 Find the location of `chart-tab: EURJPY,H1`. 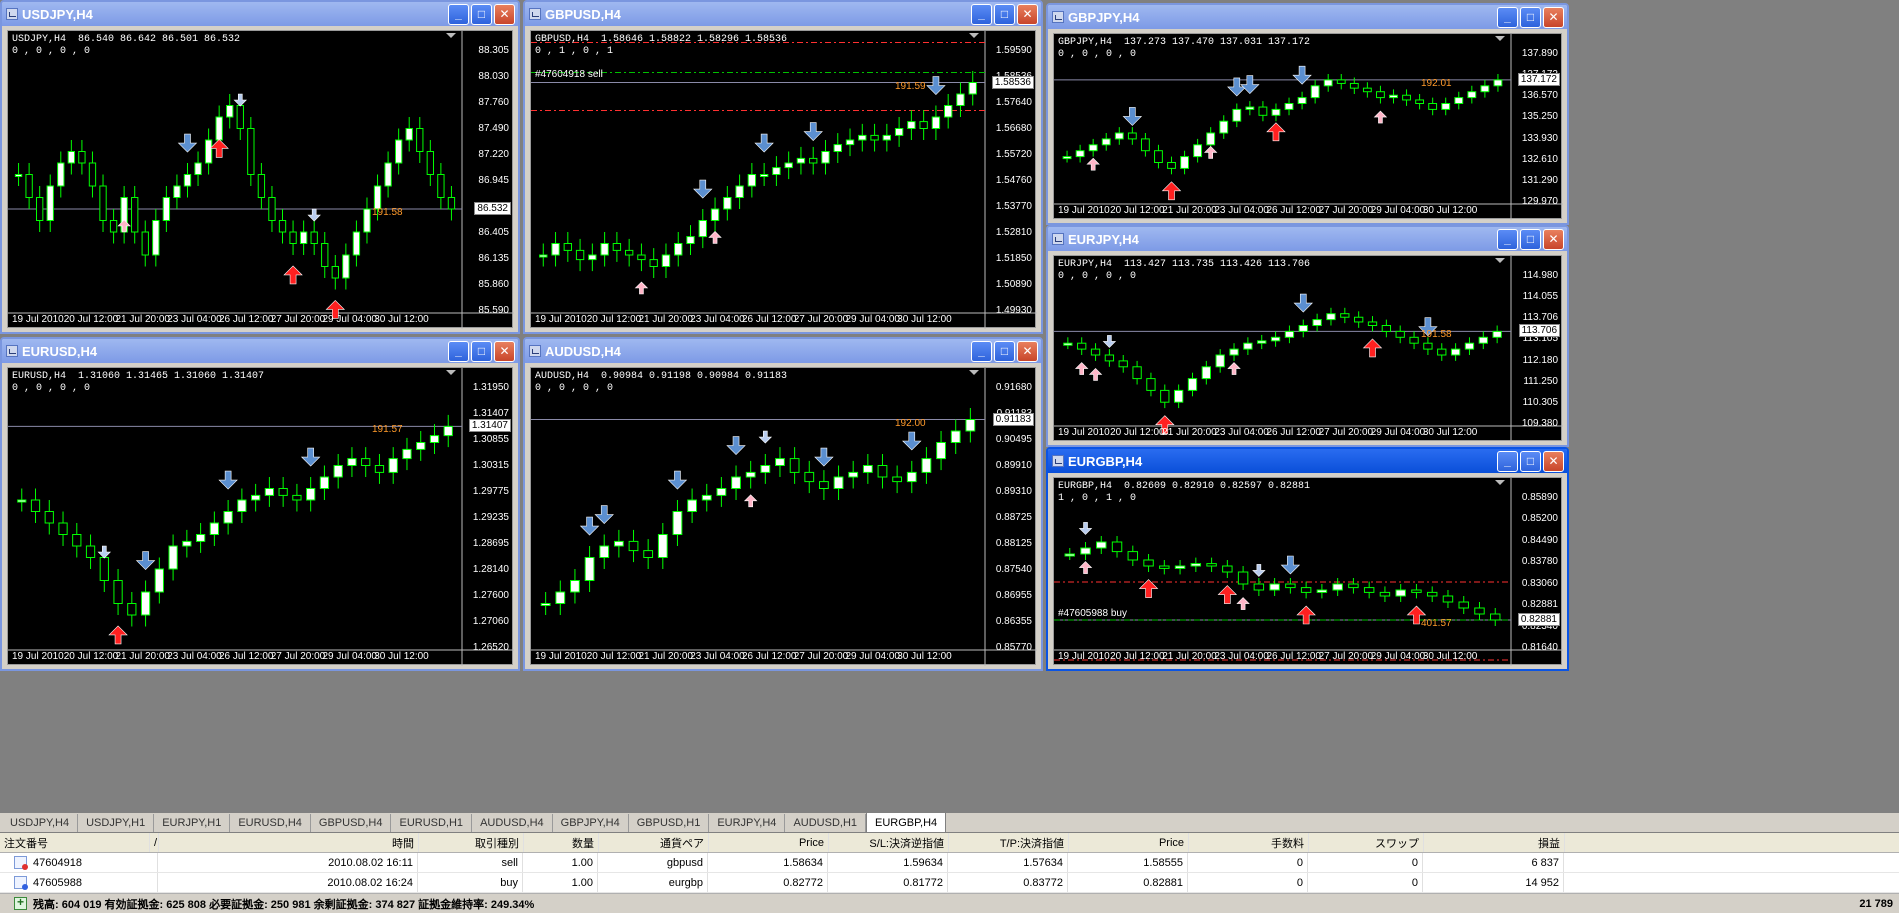

chart-tab: EURJPY,H1 is located at coordinates (192, 823).